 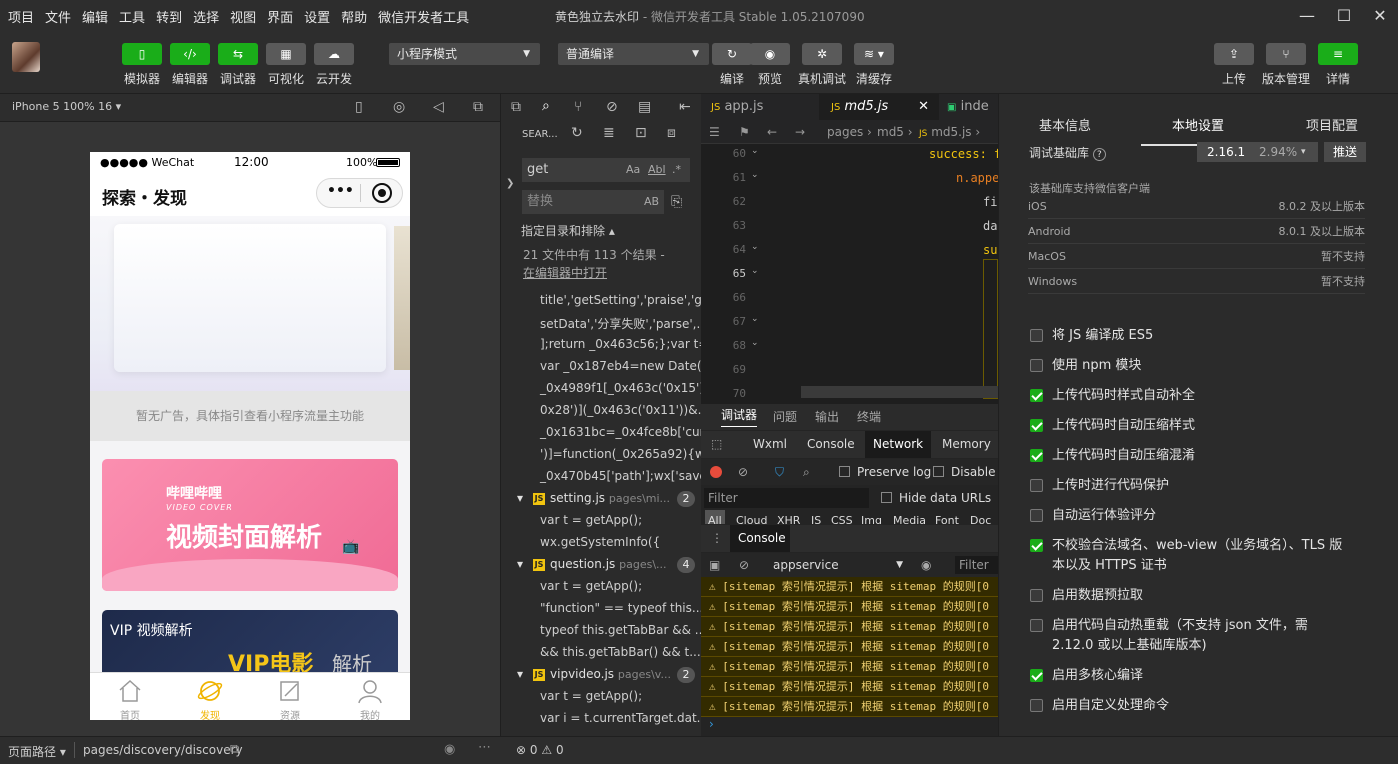 I want to click on search-icon: ⌕, so click(x=546, y=106).